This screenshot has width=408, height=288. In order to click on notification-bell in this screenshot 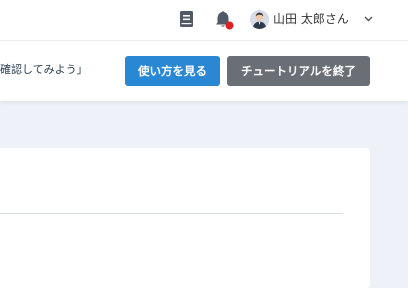, I will do `click(225, 20)`.